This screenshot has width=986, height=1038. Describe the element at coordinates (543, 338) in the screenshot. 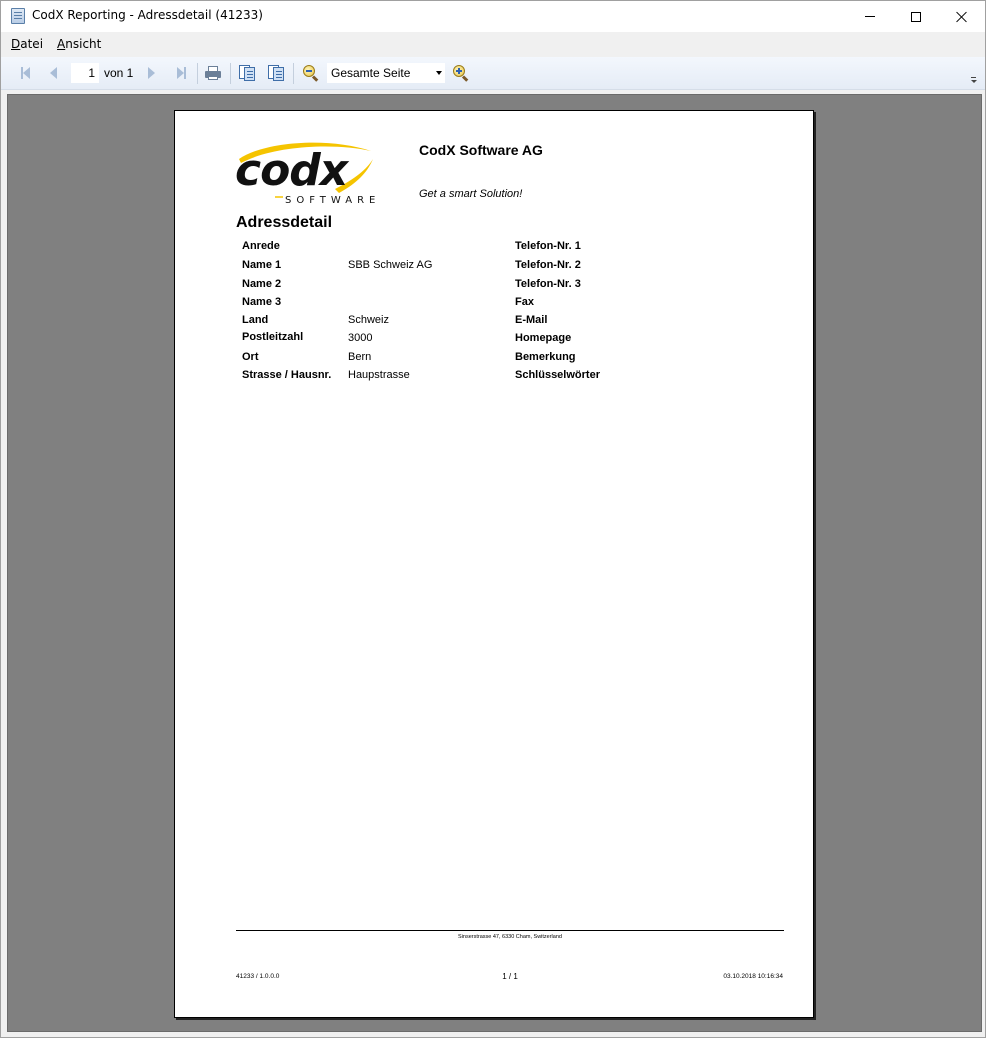

I see `label-homepage: Homepage` at that location.